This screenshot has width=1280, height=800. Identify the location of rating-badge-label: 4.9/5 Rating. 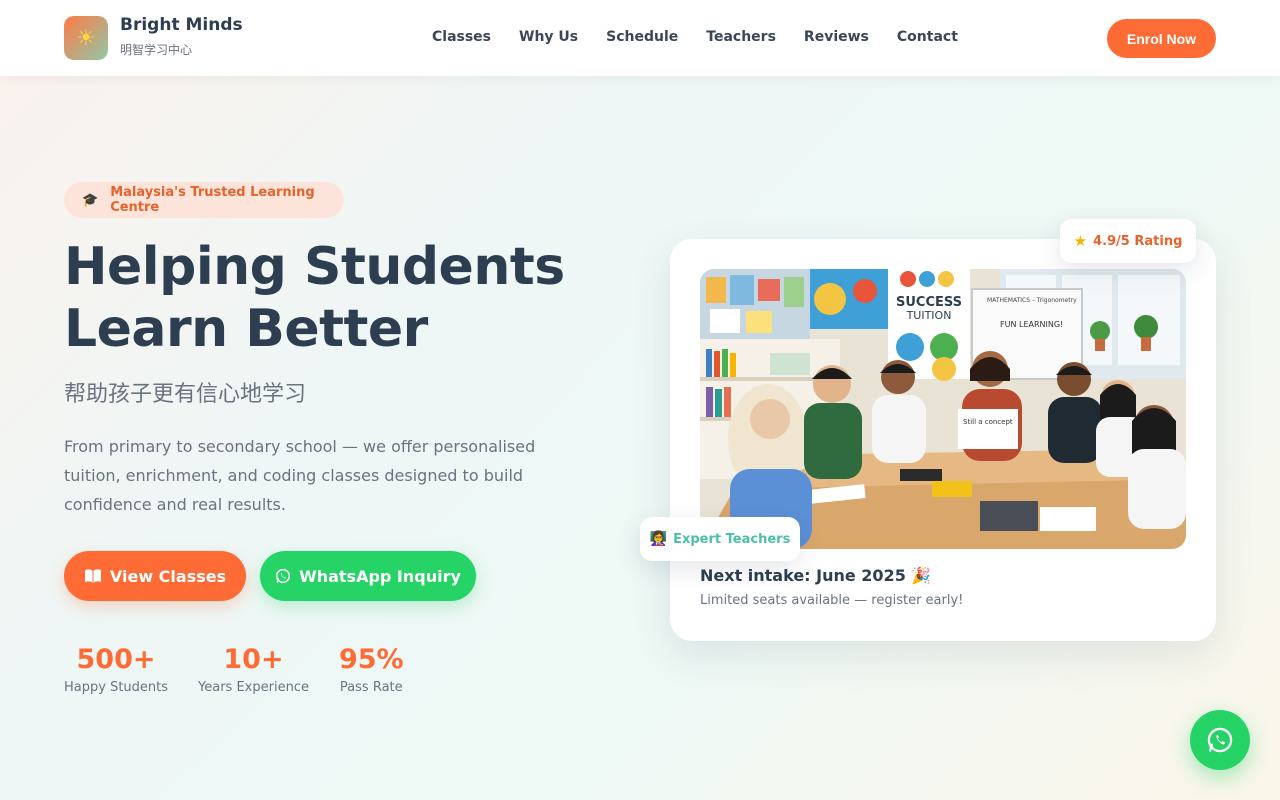
(1138, 241).